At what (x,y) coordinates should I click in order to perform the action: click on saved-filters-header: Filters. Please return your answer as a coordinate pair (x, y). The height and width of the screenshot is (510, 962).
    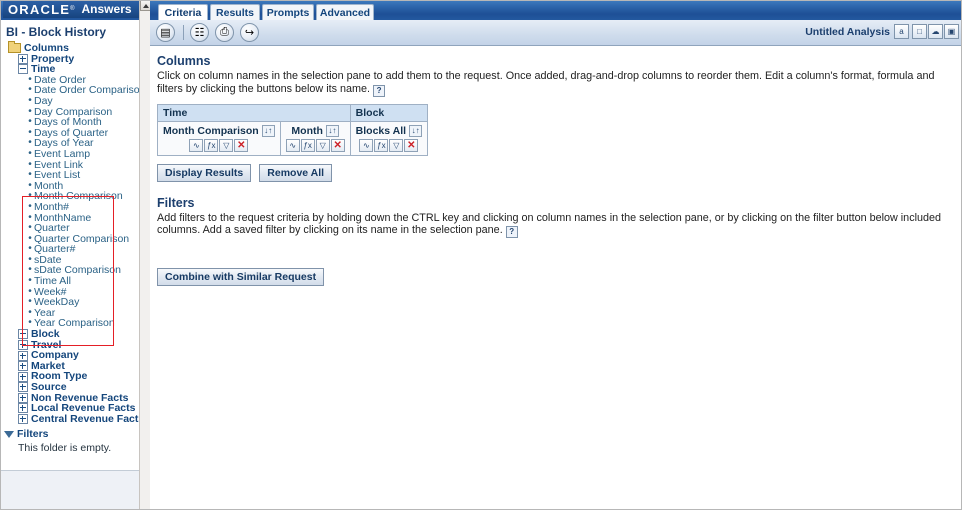
    Looking at the image, I should click on (74, 434).